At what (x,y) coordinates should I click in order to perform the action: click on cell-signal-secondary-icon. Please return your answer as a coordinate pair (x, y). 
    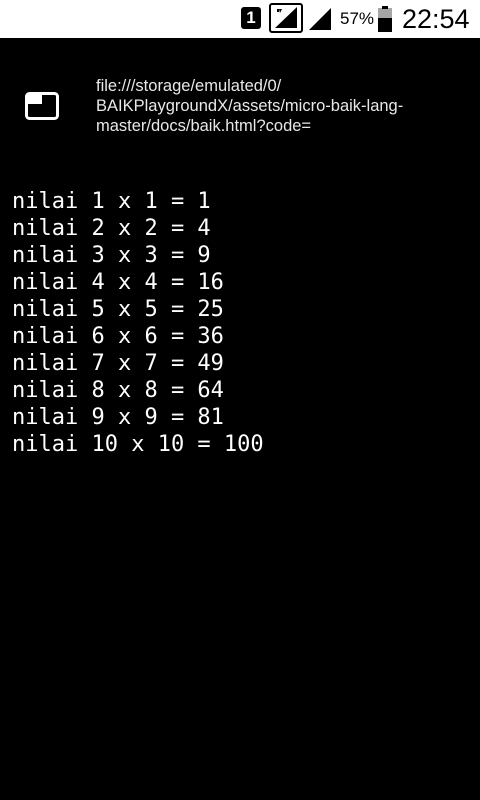
    Looking at the image, I should click on (320, 19).